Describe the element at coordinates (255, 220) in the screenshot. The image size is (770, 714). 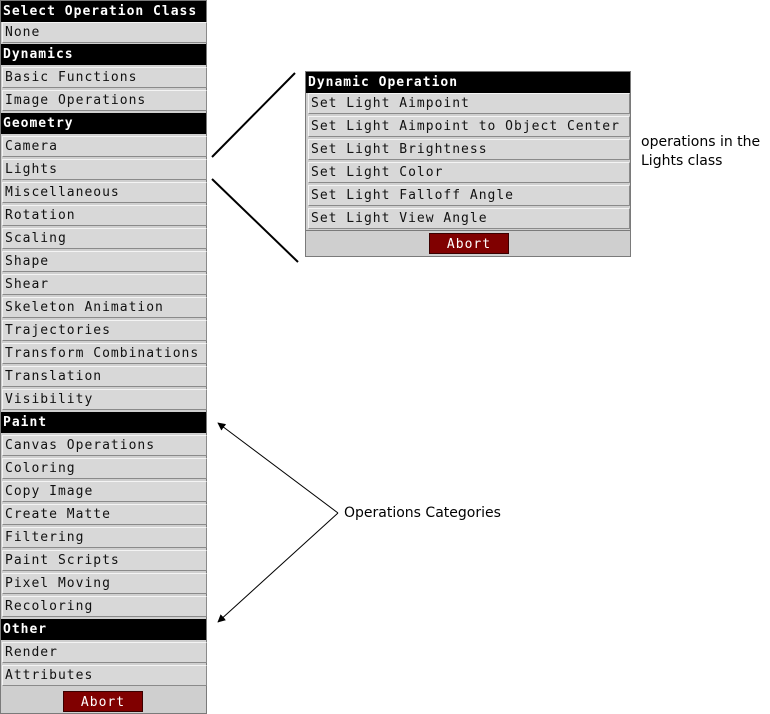
I see `callout-line-bottom` at that location.